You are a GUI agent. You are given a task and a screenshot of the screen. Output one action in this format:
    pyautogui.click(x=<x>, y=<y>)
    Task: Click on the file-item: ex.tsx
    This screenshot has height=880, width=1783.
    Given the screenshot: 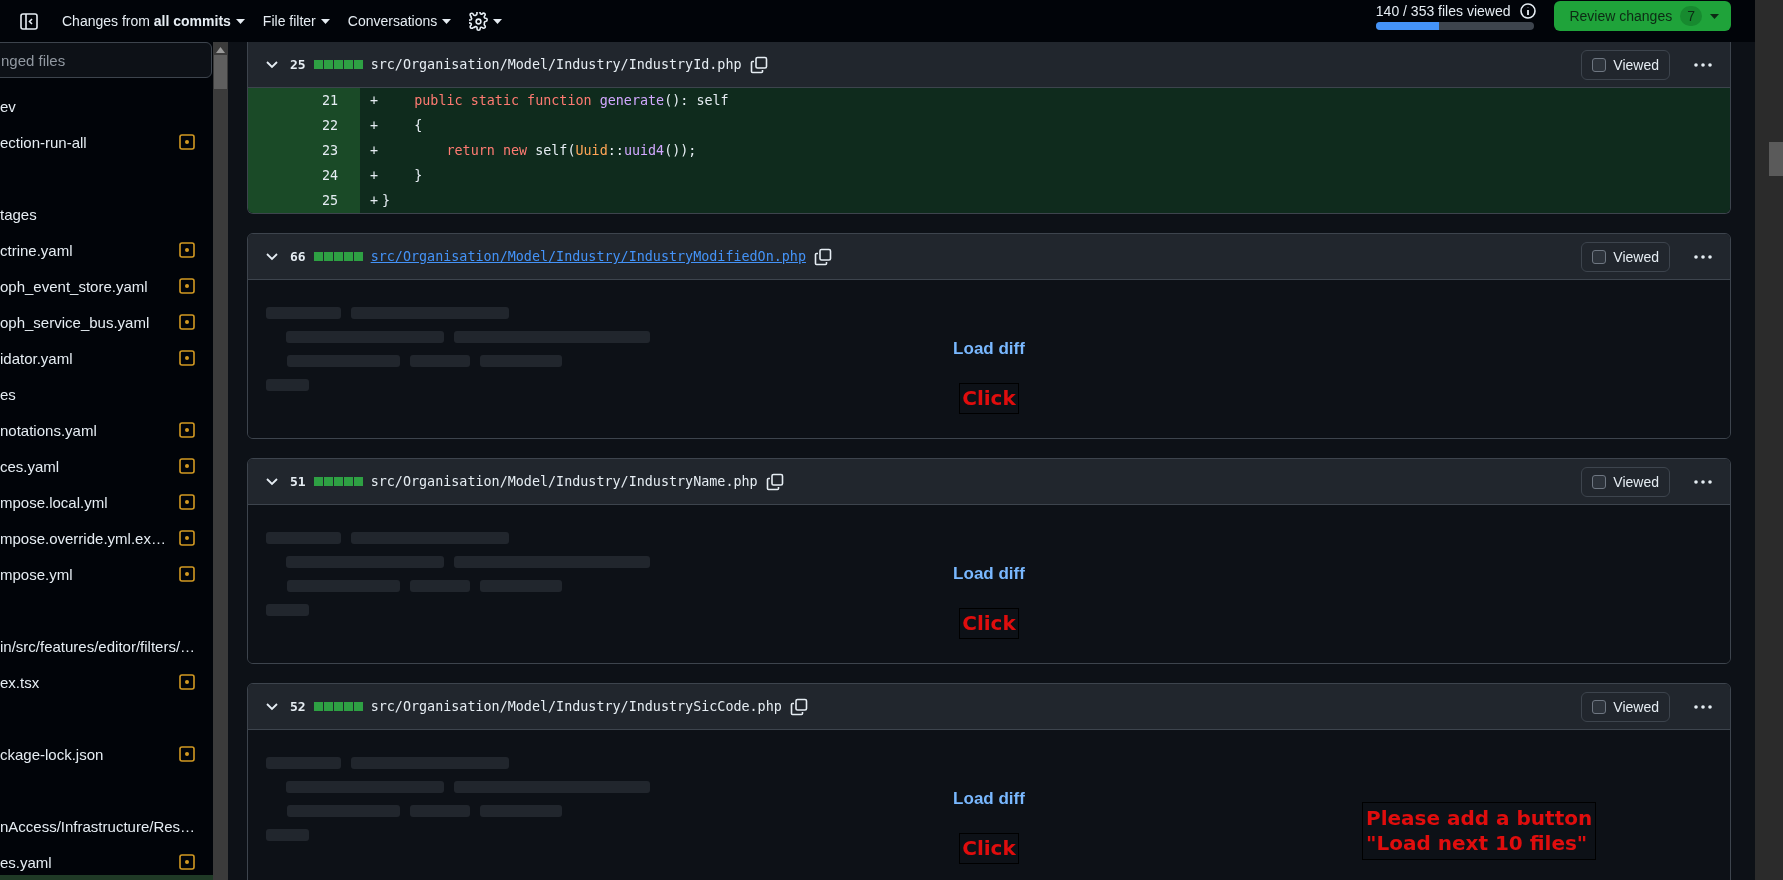 What is the action you would take?
    pyautogui.click(x=20, y=682)
    